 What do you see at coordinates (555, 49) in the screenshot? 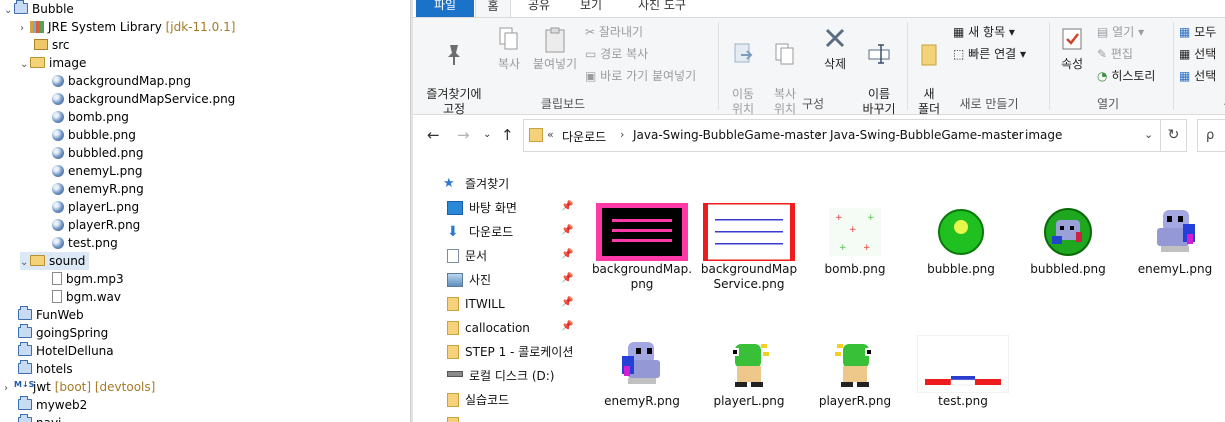
I see `paste-button: 붙여넣기` at bounding box center [555, 49].